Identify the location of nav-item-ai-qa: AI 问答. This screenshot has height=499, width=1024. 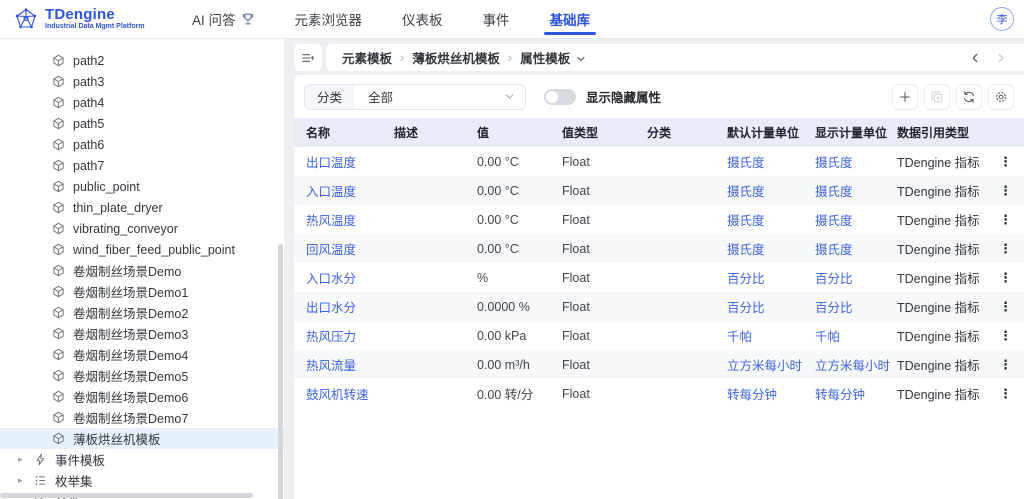
(223, 19).